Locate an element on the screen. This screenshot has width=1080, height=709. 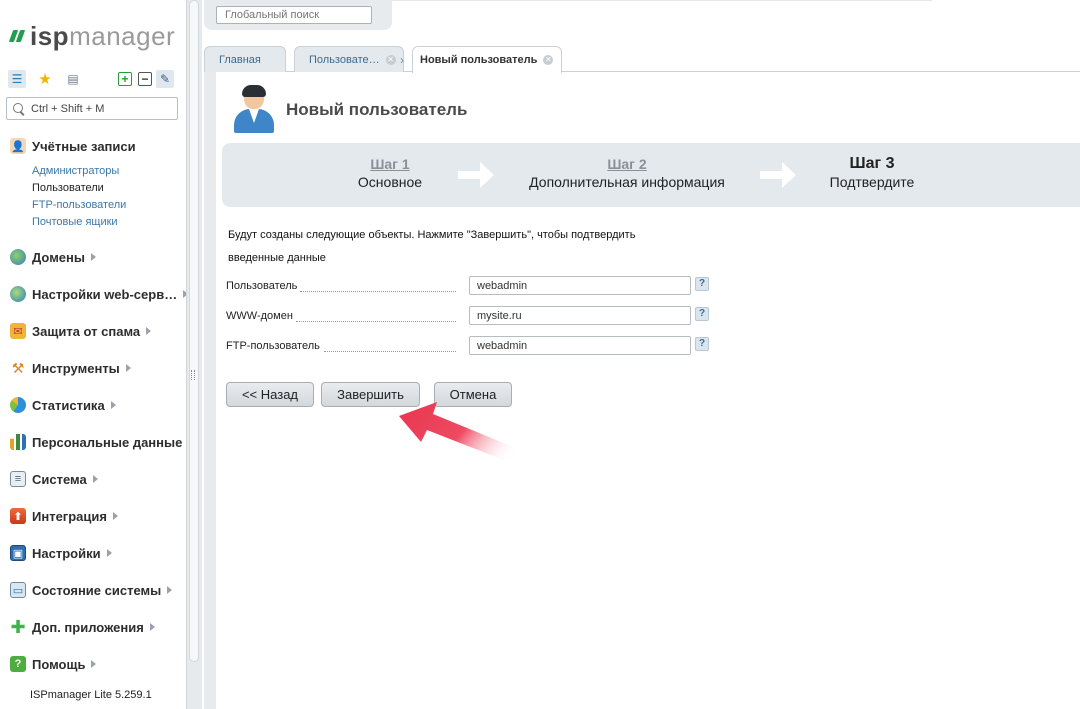
ftp-user-field is located at coordinates (580, 345).